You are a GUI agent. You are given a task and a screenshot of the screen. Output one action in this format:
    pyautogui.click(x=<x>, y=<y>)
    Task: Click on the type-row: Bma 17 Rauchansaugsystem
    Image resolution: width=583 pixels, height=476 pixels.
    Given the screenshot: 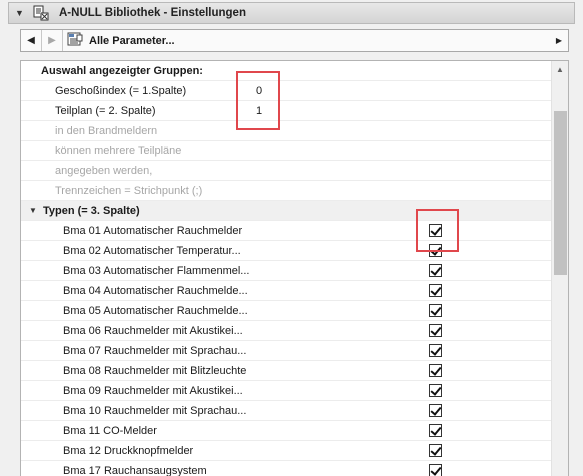 What is the action you would take?
    pyautogui.click(x=286, y=468)
    